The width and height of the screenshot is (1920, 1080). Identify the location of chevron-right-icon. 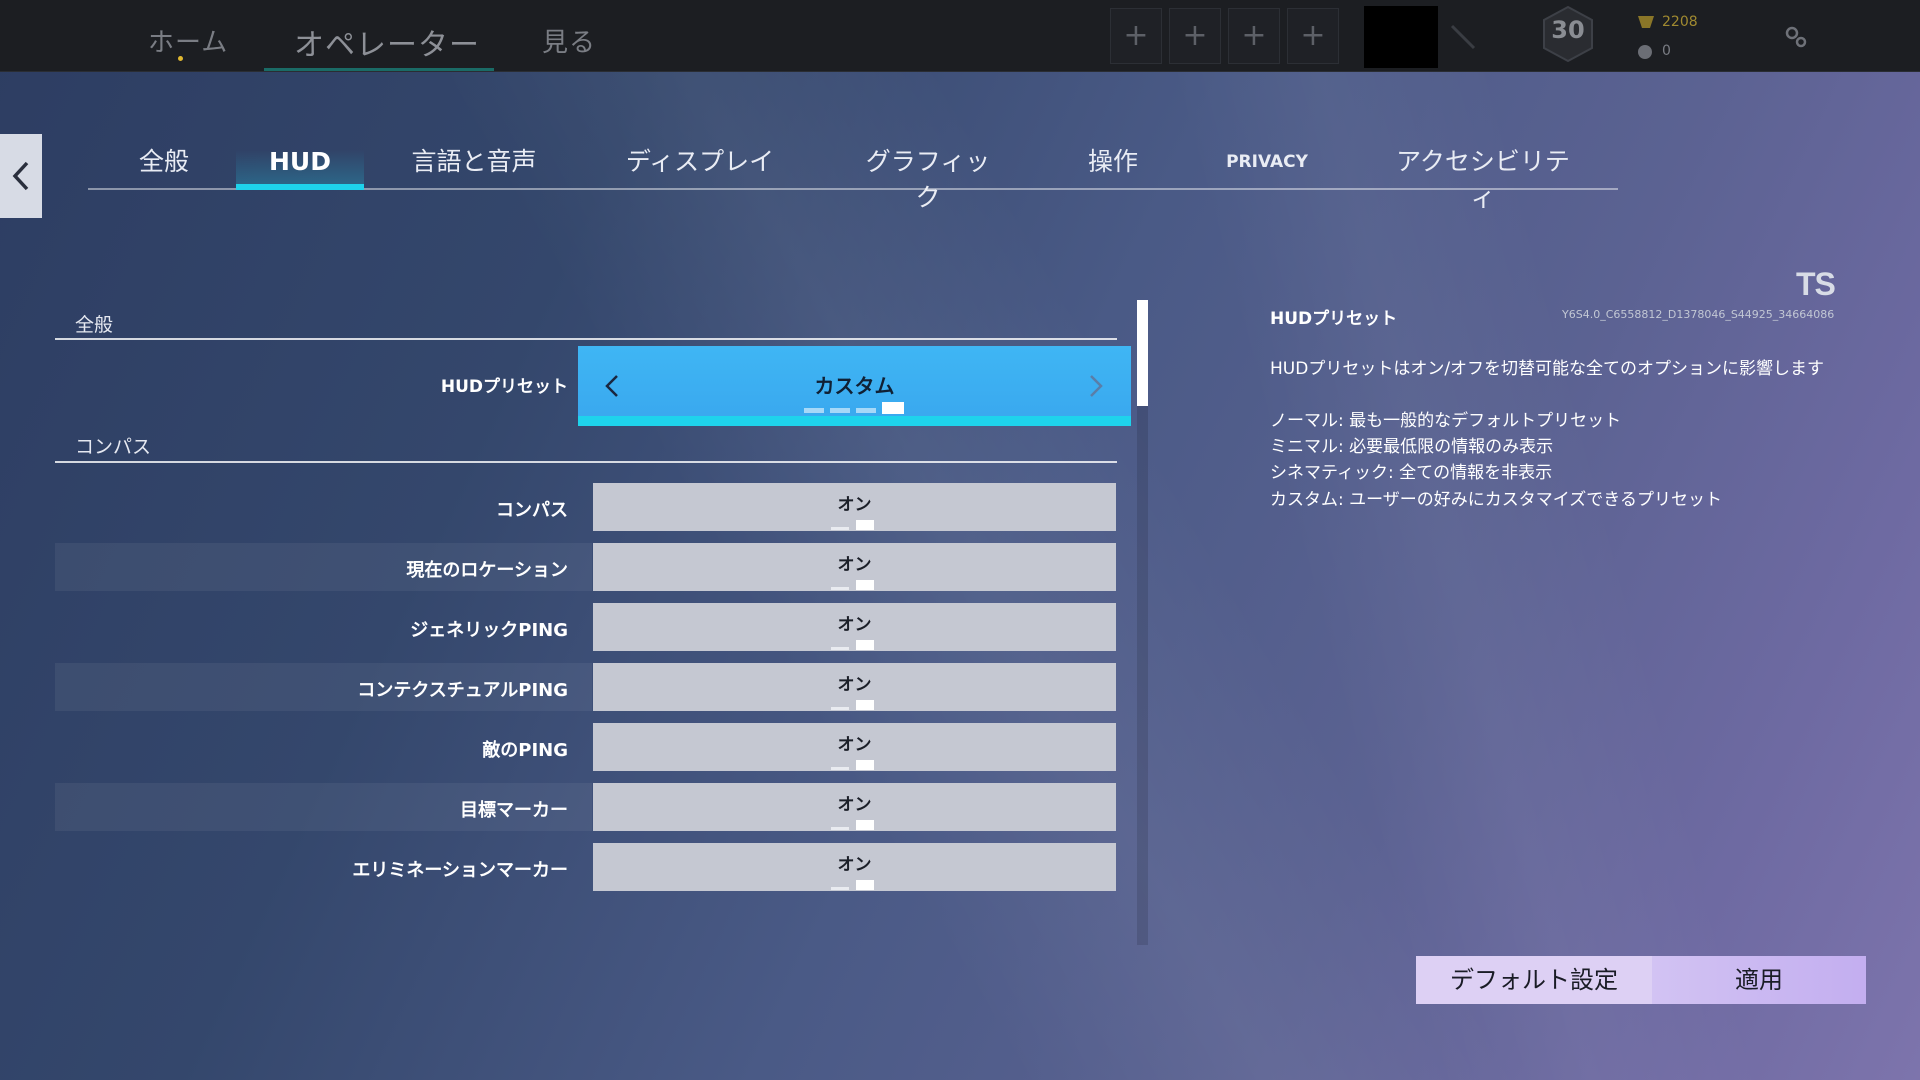
(1096, 386).